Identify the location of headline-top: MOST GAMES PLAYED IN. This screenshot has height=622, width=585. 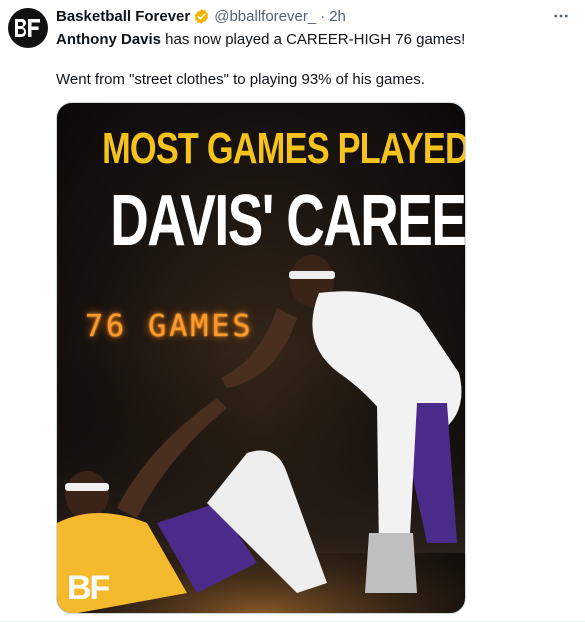
(284, 148).